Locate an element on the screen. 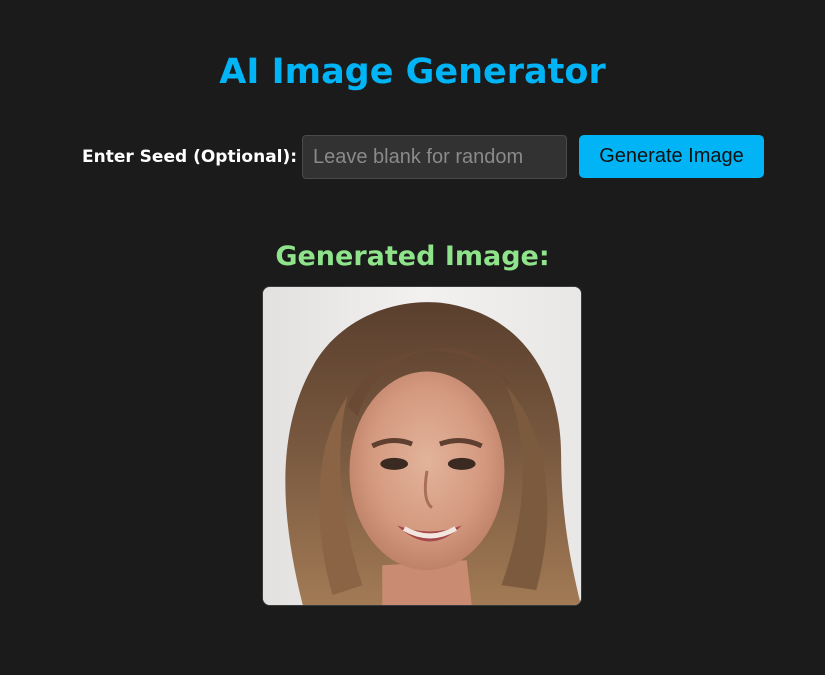  seed-label: Enter Seed (Optional): is located at coordinates (190, 157).